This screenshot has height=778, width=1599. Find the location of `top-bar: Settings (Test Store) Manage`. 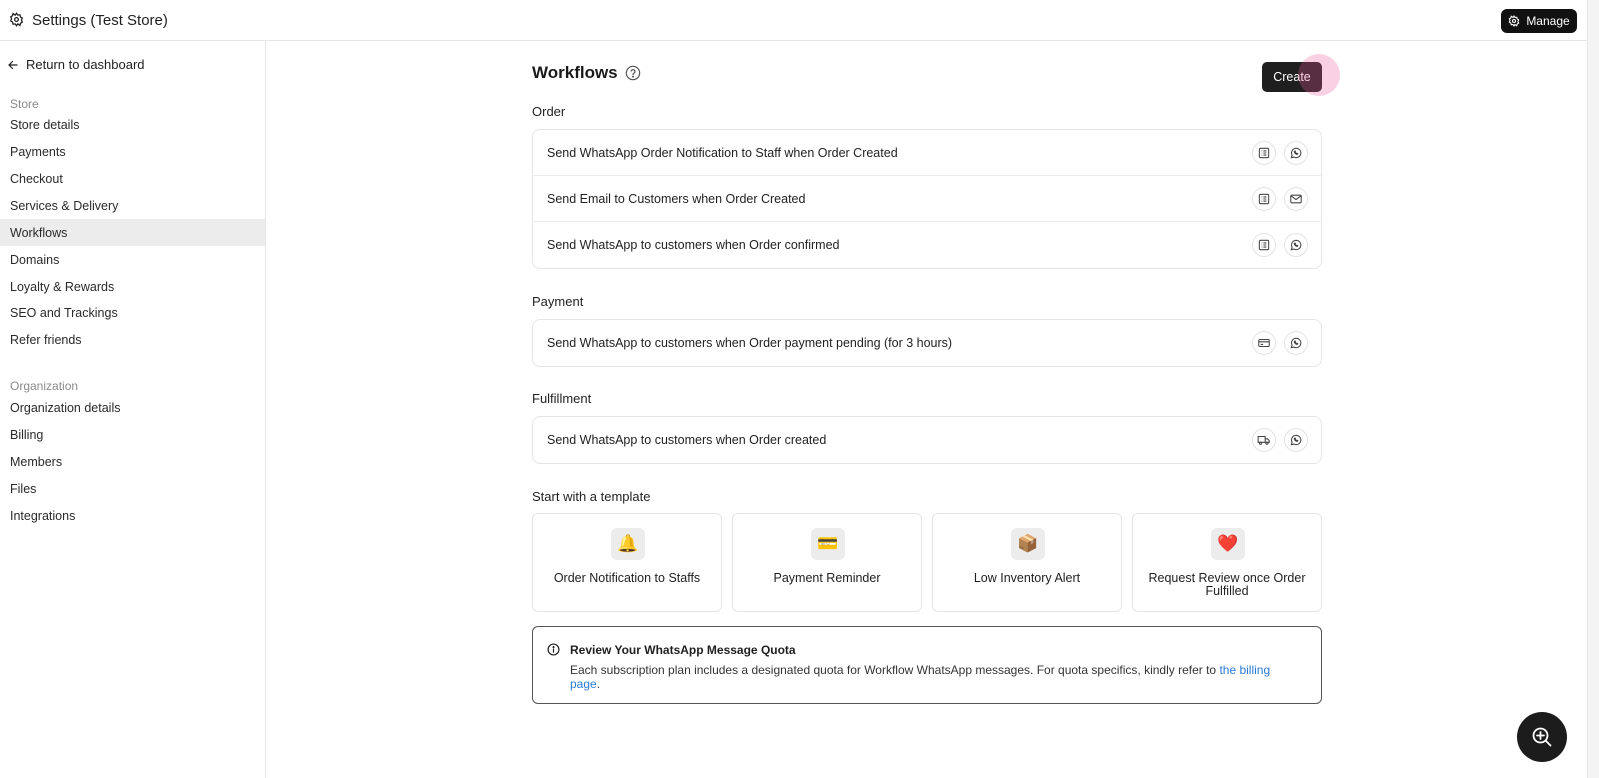

top-bar: Settings (Test Store) Manage is located at coordinates (793, 20).